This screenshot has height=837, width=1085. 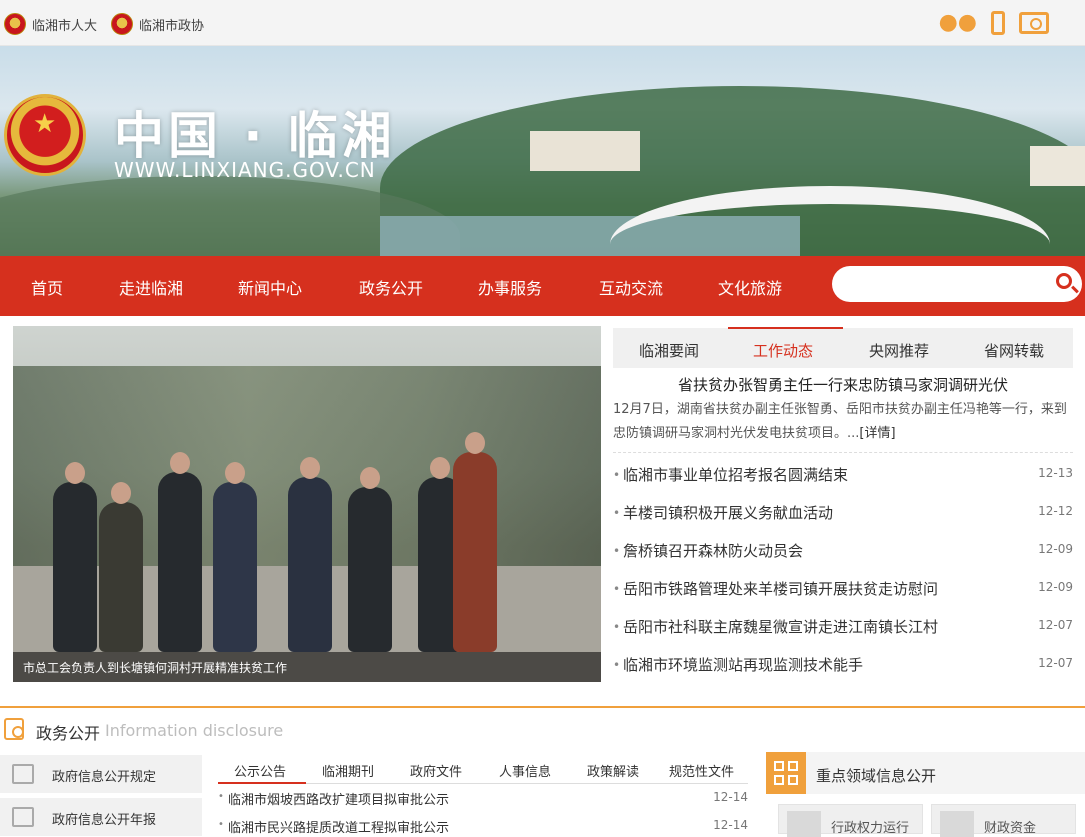 I want to click on list-item: • 临湘市事业单位招考报名圆满结束 12-13, so click(x=843, y=475).